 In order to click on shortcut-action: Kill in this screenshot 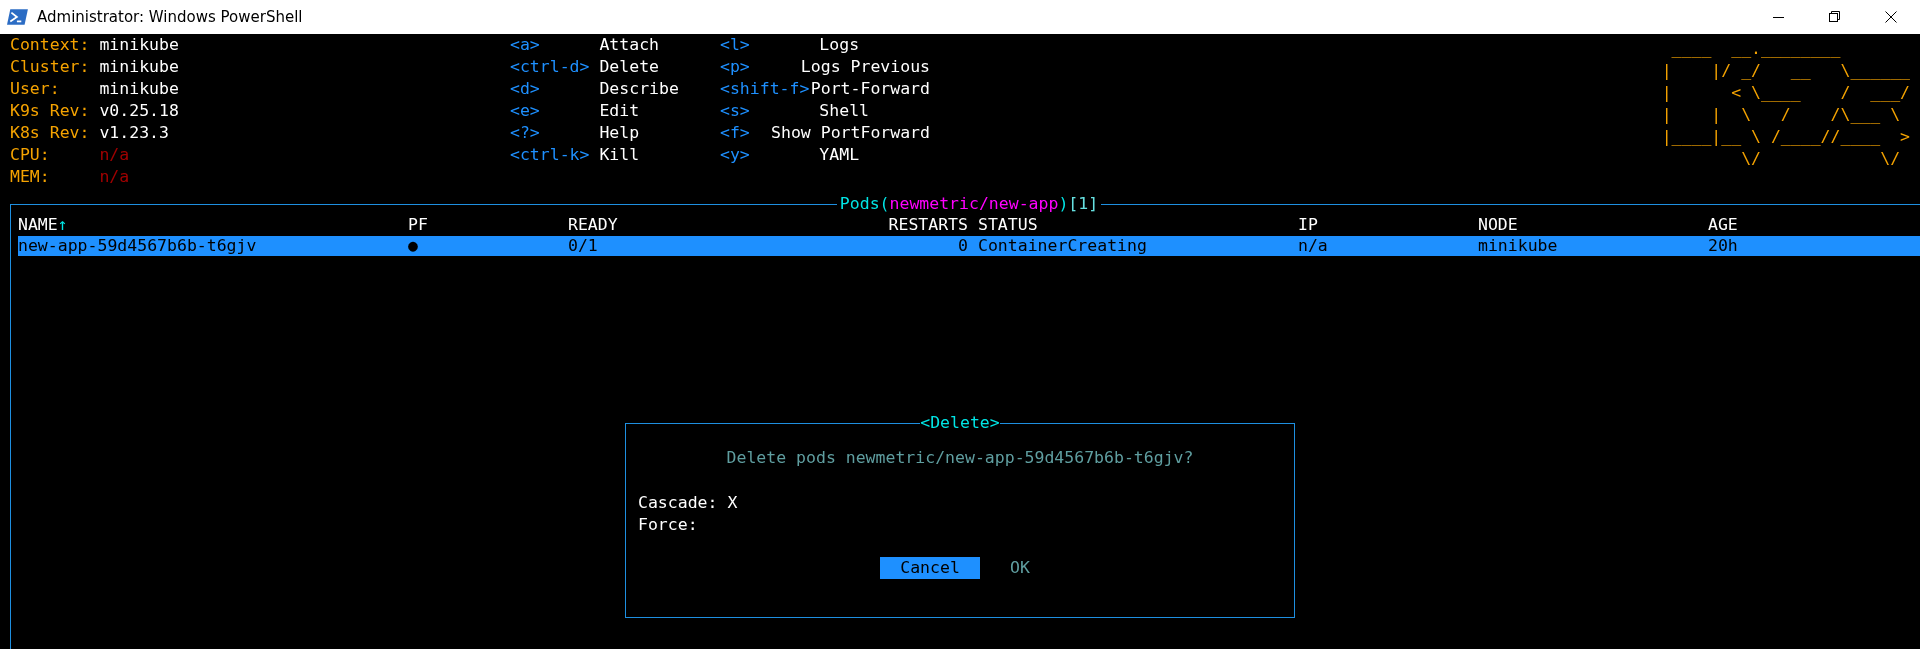, I will do `click(619, 155)`.